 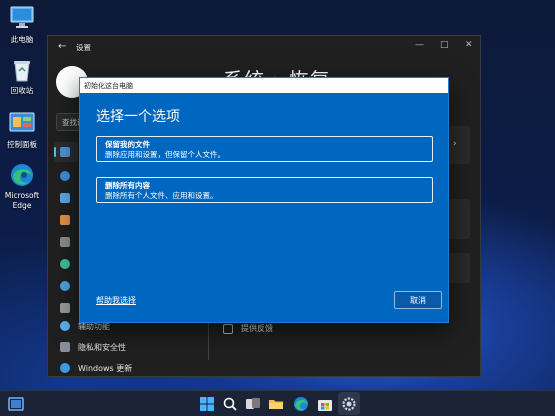 I want to click on computer-icon, so click(x=22, y=19).